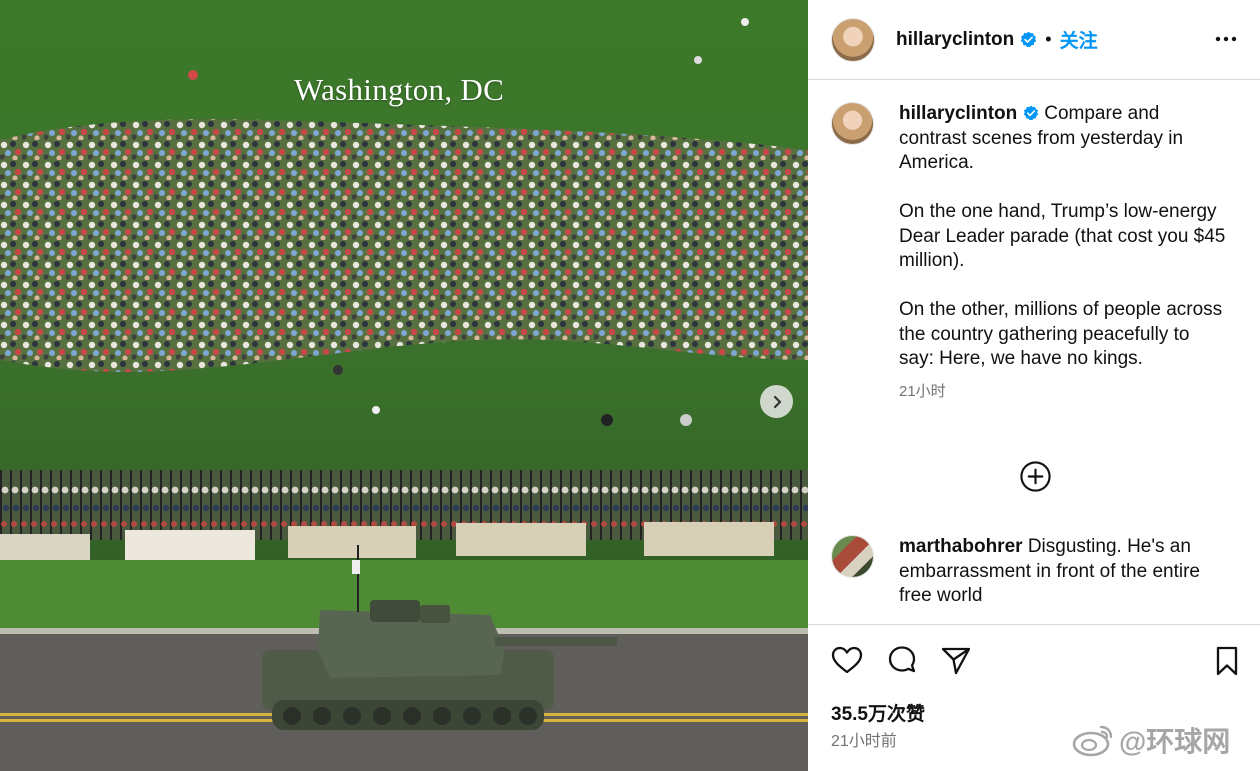 The width and height of the screenshot is (1260, 771). Describe the element at coordinates (853, 39) in the screenshot. I see `author-avatar` at that location.